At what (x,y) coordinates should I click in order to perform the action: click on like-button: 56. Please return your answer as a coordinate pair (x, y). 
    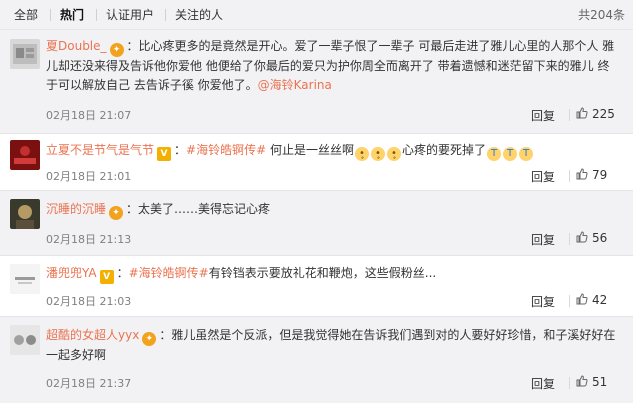
    Looking at the image, I should click on (591, 238).